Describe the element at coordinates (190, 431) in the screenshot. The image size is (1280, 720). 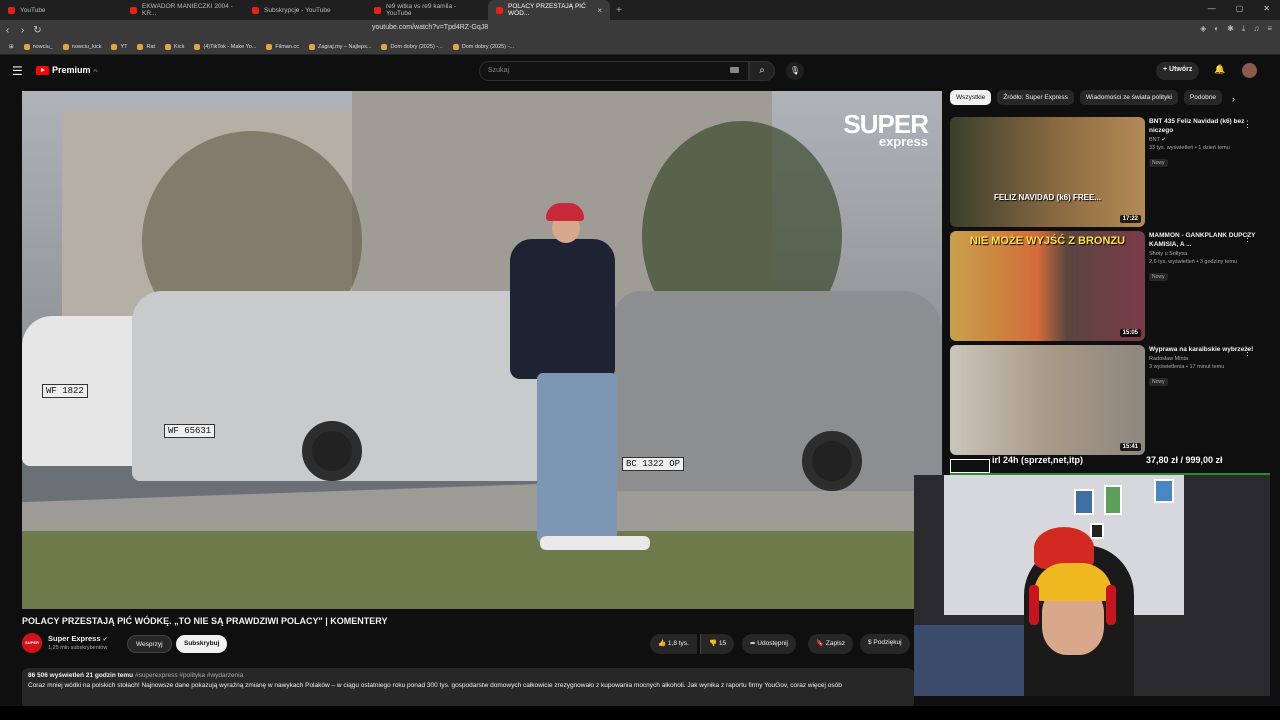
I see `license-plate: WF 65631` at that location.